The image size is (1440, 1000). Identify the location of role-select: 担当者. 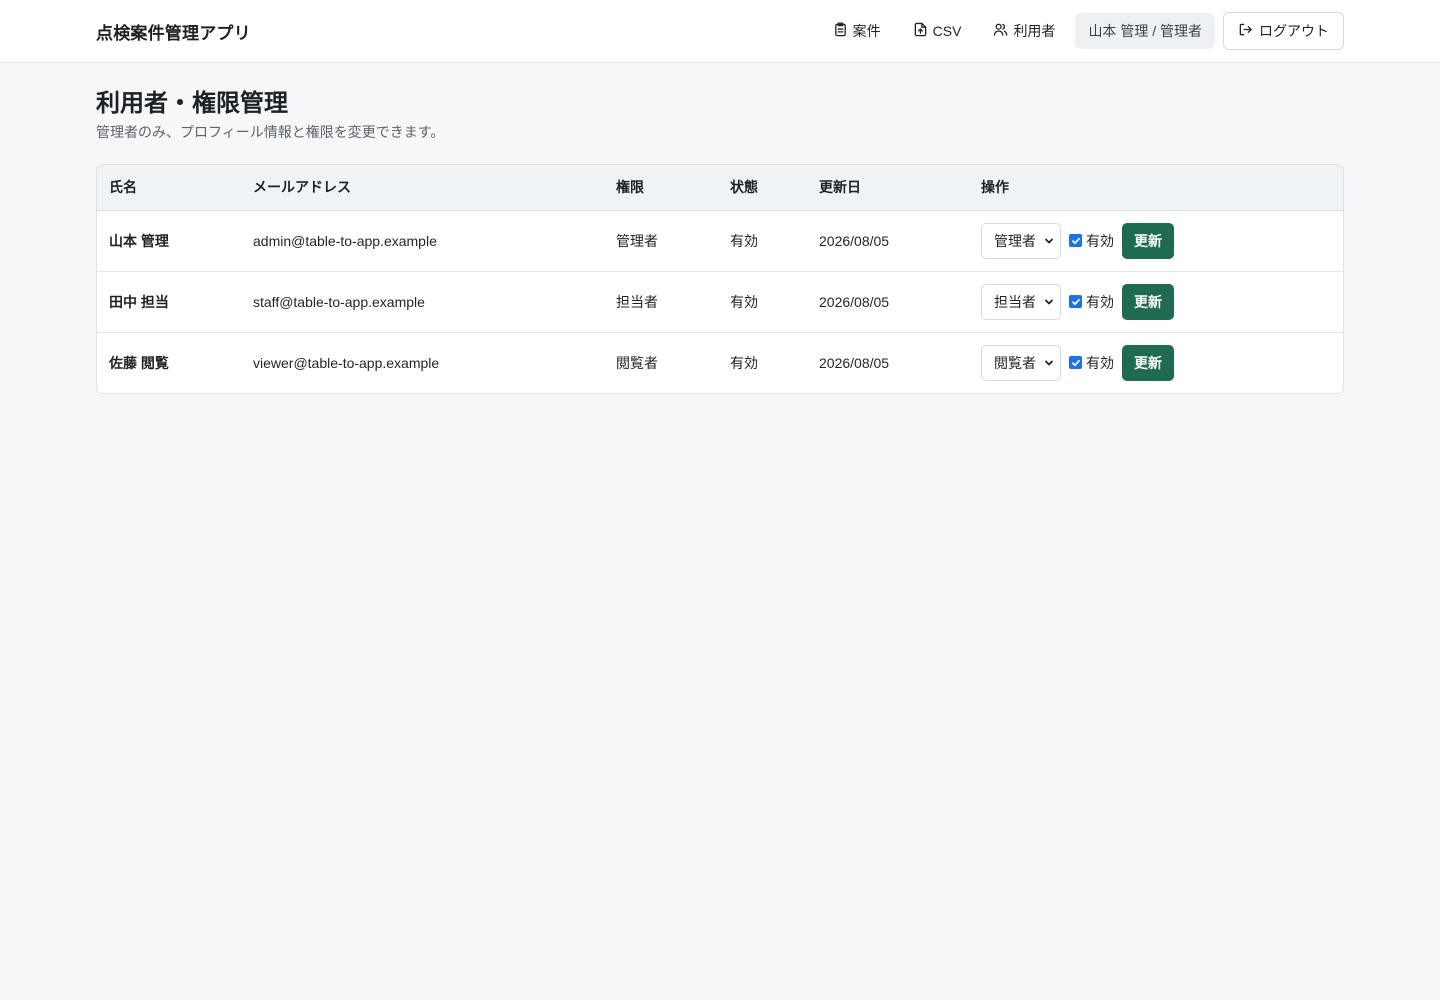
(1021, 301).